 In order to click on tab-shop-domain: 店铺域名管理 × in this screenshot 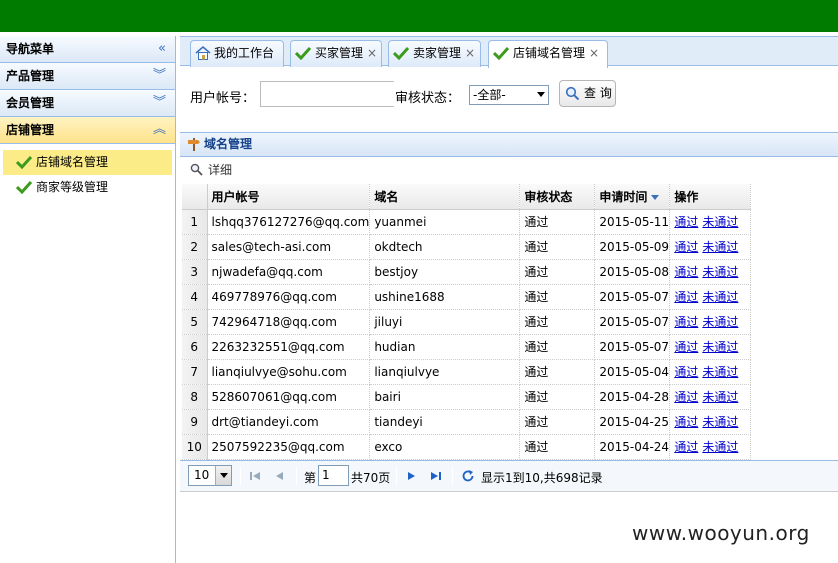, I will do `click(548, 54)`.